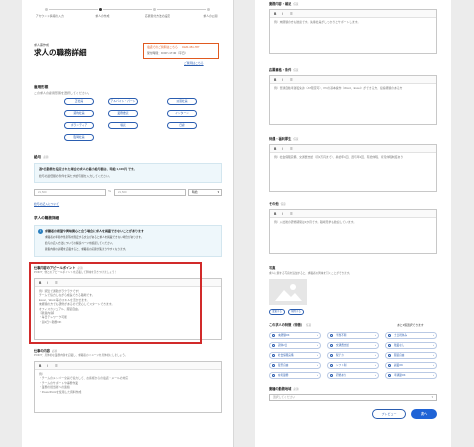  I want to click on salary-notice2: 給与の最低額の条件を満たす給与額を入力してください。, so click(75, 176).